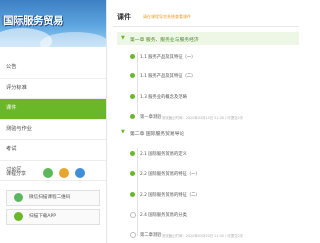  I want to click on quiz-deadline: 测试截止时间：2020年03月10日 21:30 / 可提交2次, so click(203, 117).